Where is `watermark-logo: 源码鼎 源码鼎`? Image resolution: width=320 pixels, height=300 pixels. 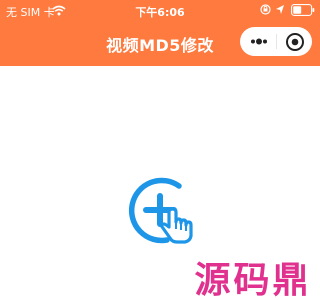 watermark-logo: 源码鼎 源码鼎 is located at coordinates (251, 278).